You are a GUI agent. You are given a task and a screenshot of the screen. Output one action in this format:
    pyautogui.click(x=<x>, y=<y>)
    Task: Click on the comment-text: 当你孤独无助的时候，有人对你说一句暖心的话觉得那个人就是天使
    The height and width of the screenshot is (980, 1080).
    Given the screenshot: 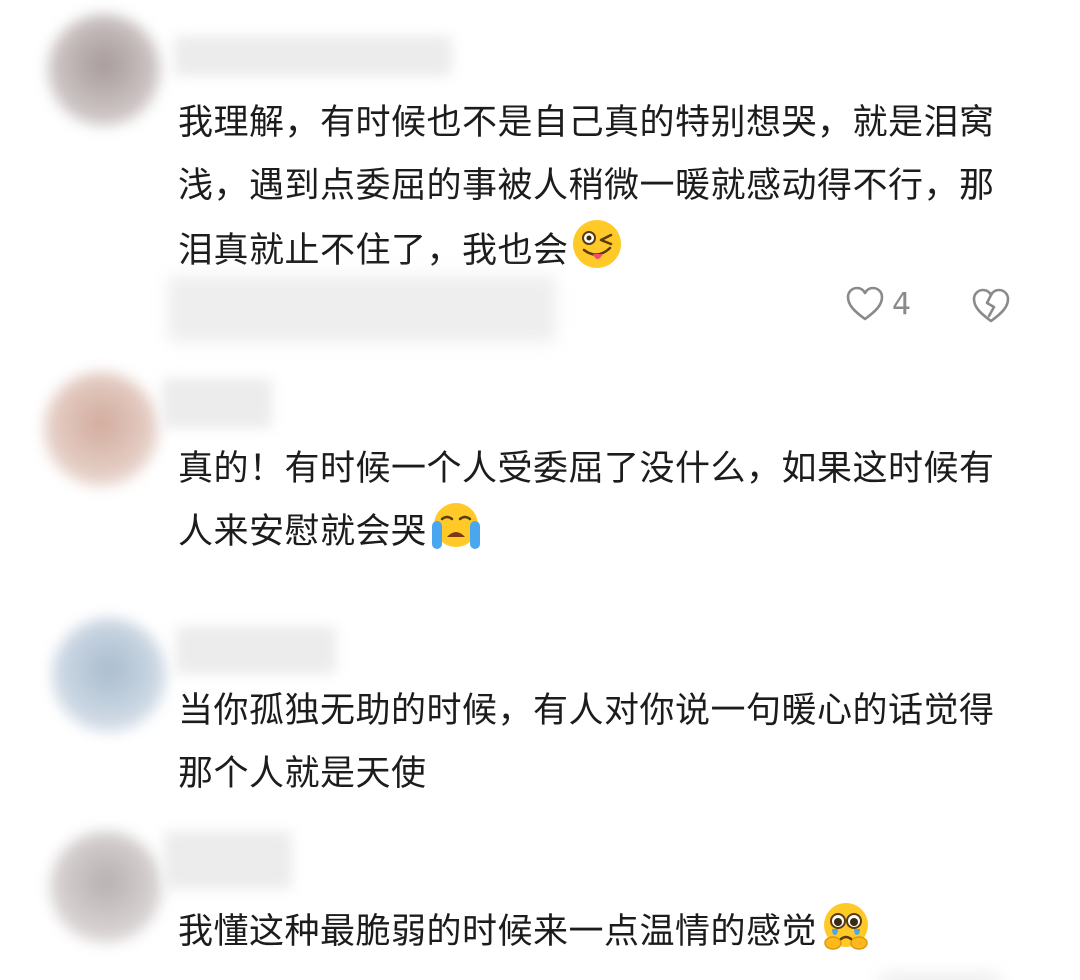 What is the action you would take?
    pyautogui.click(x=598, y=743)
    